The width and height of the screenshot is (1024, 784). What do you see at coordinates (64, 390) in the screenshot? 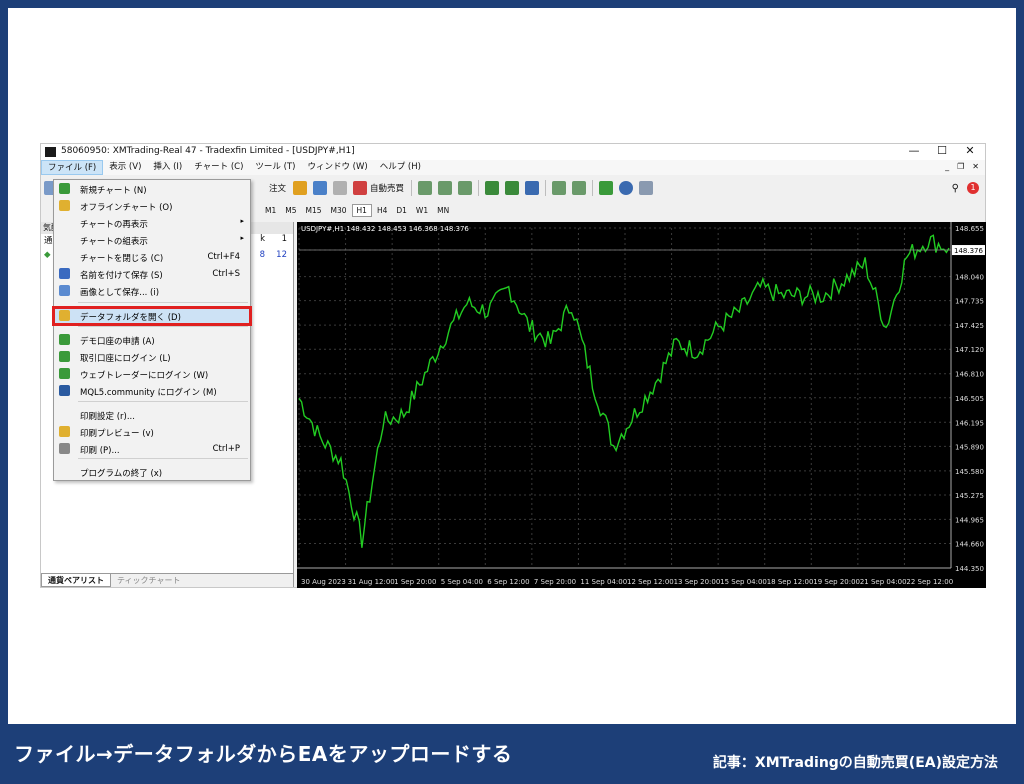
I see `login-mql5-icon` at bounding box center [64, 390].